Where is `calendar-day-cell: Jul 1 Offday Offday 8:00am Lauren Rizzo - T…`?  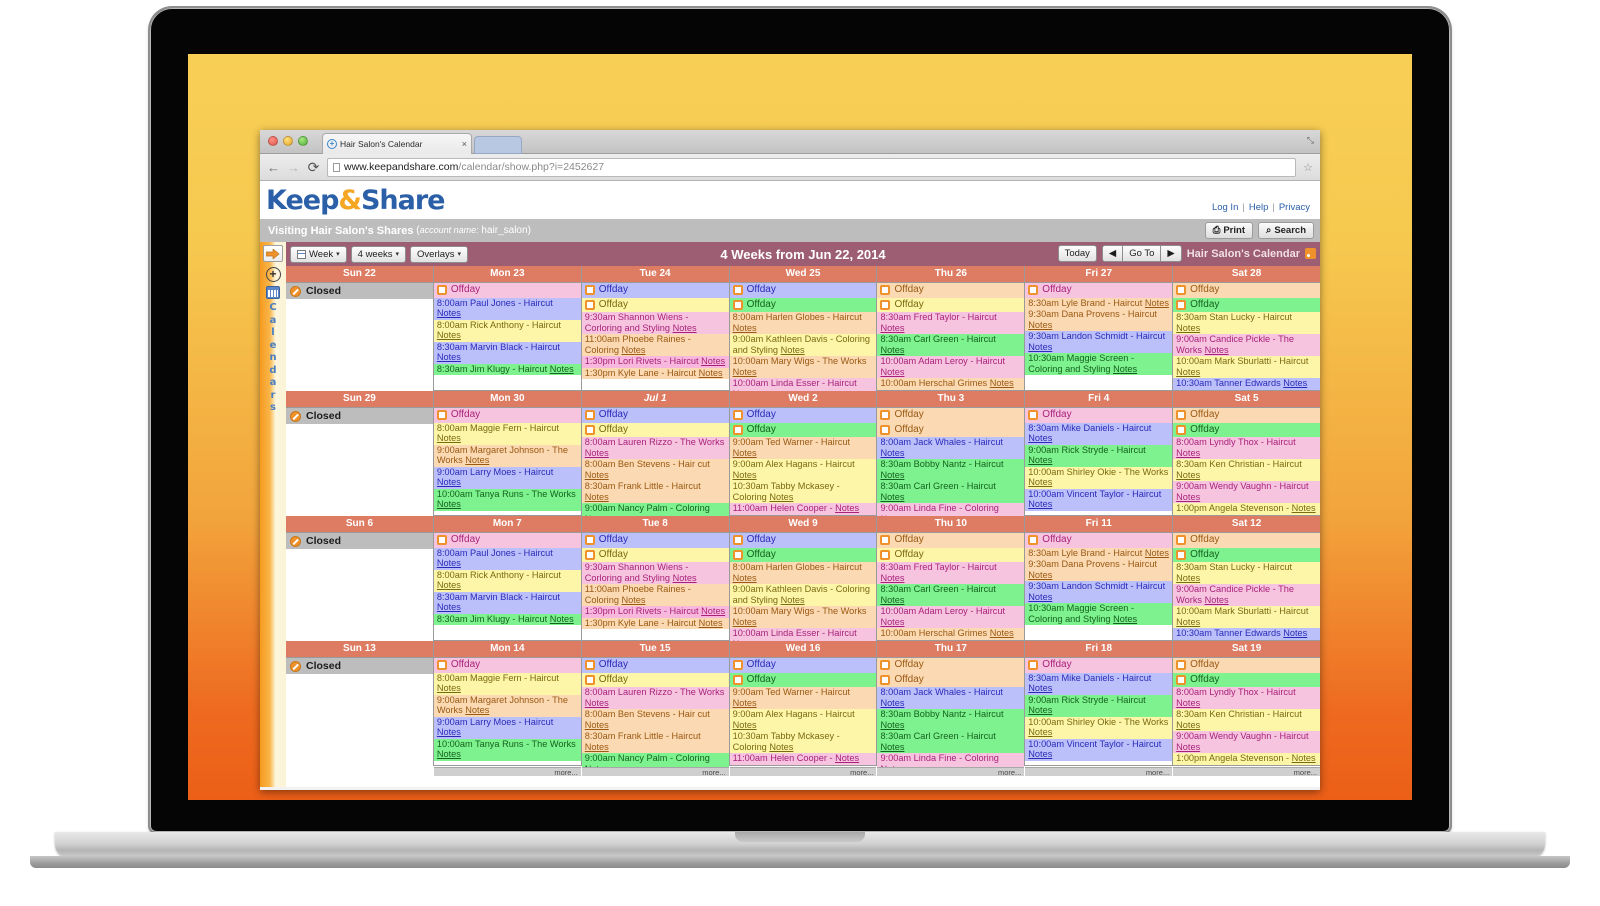 calendar-day-cell: Jul 1 Offday Offday 8:00am Lauren Rizzo - T… is located at coordinates (655, 459).